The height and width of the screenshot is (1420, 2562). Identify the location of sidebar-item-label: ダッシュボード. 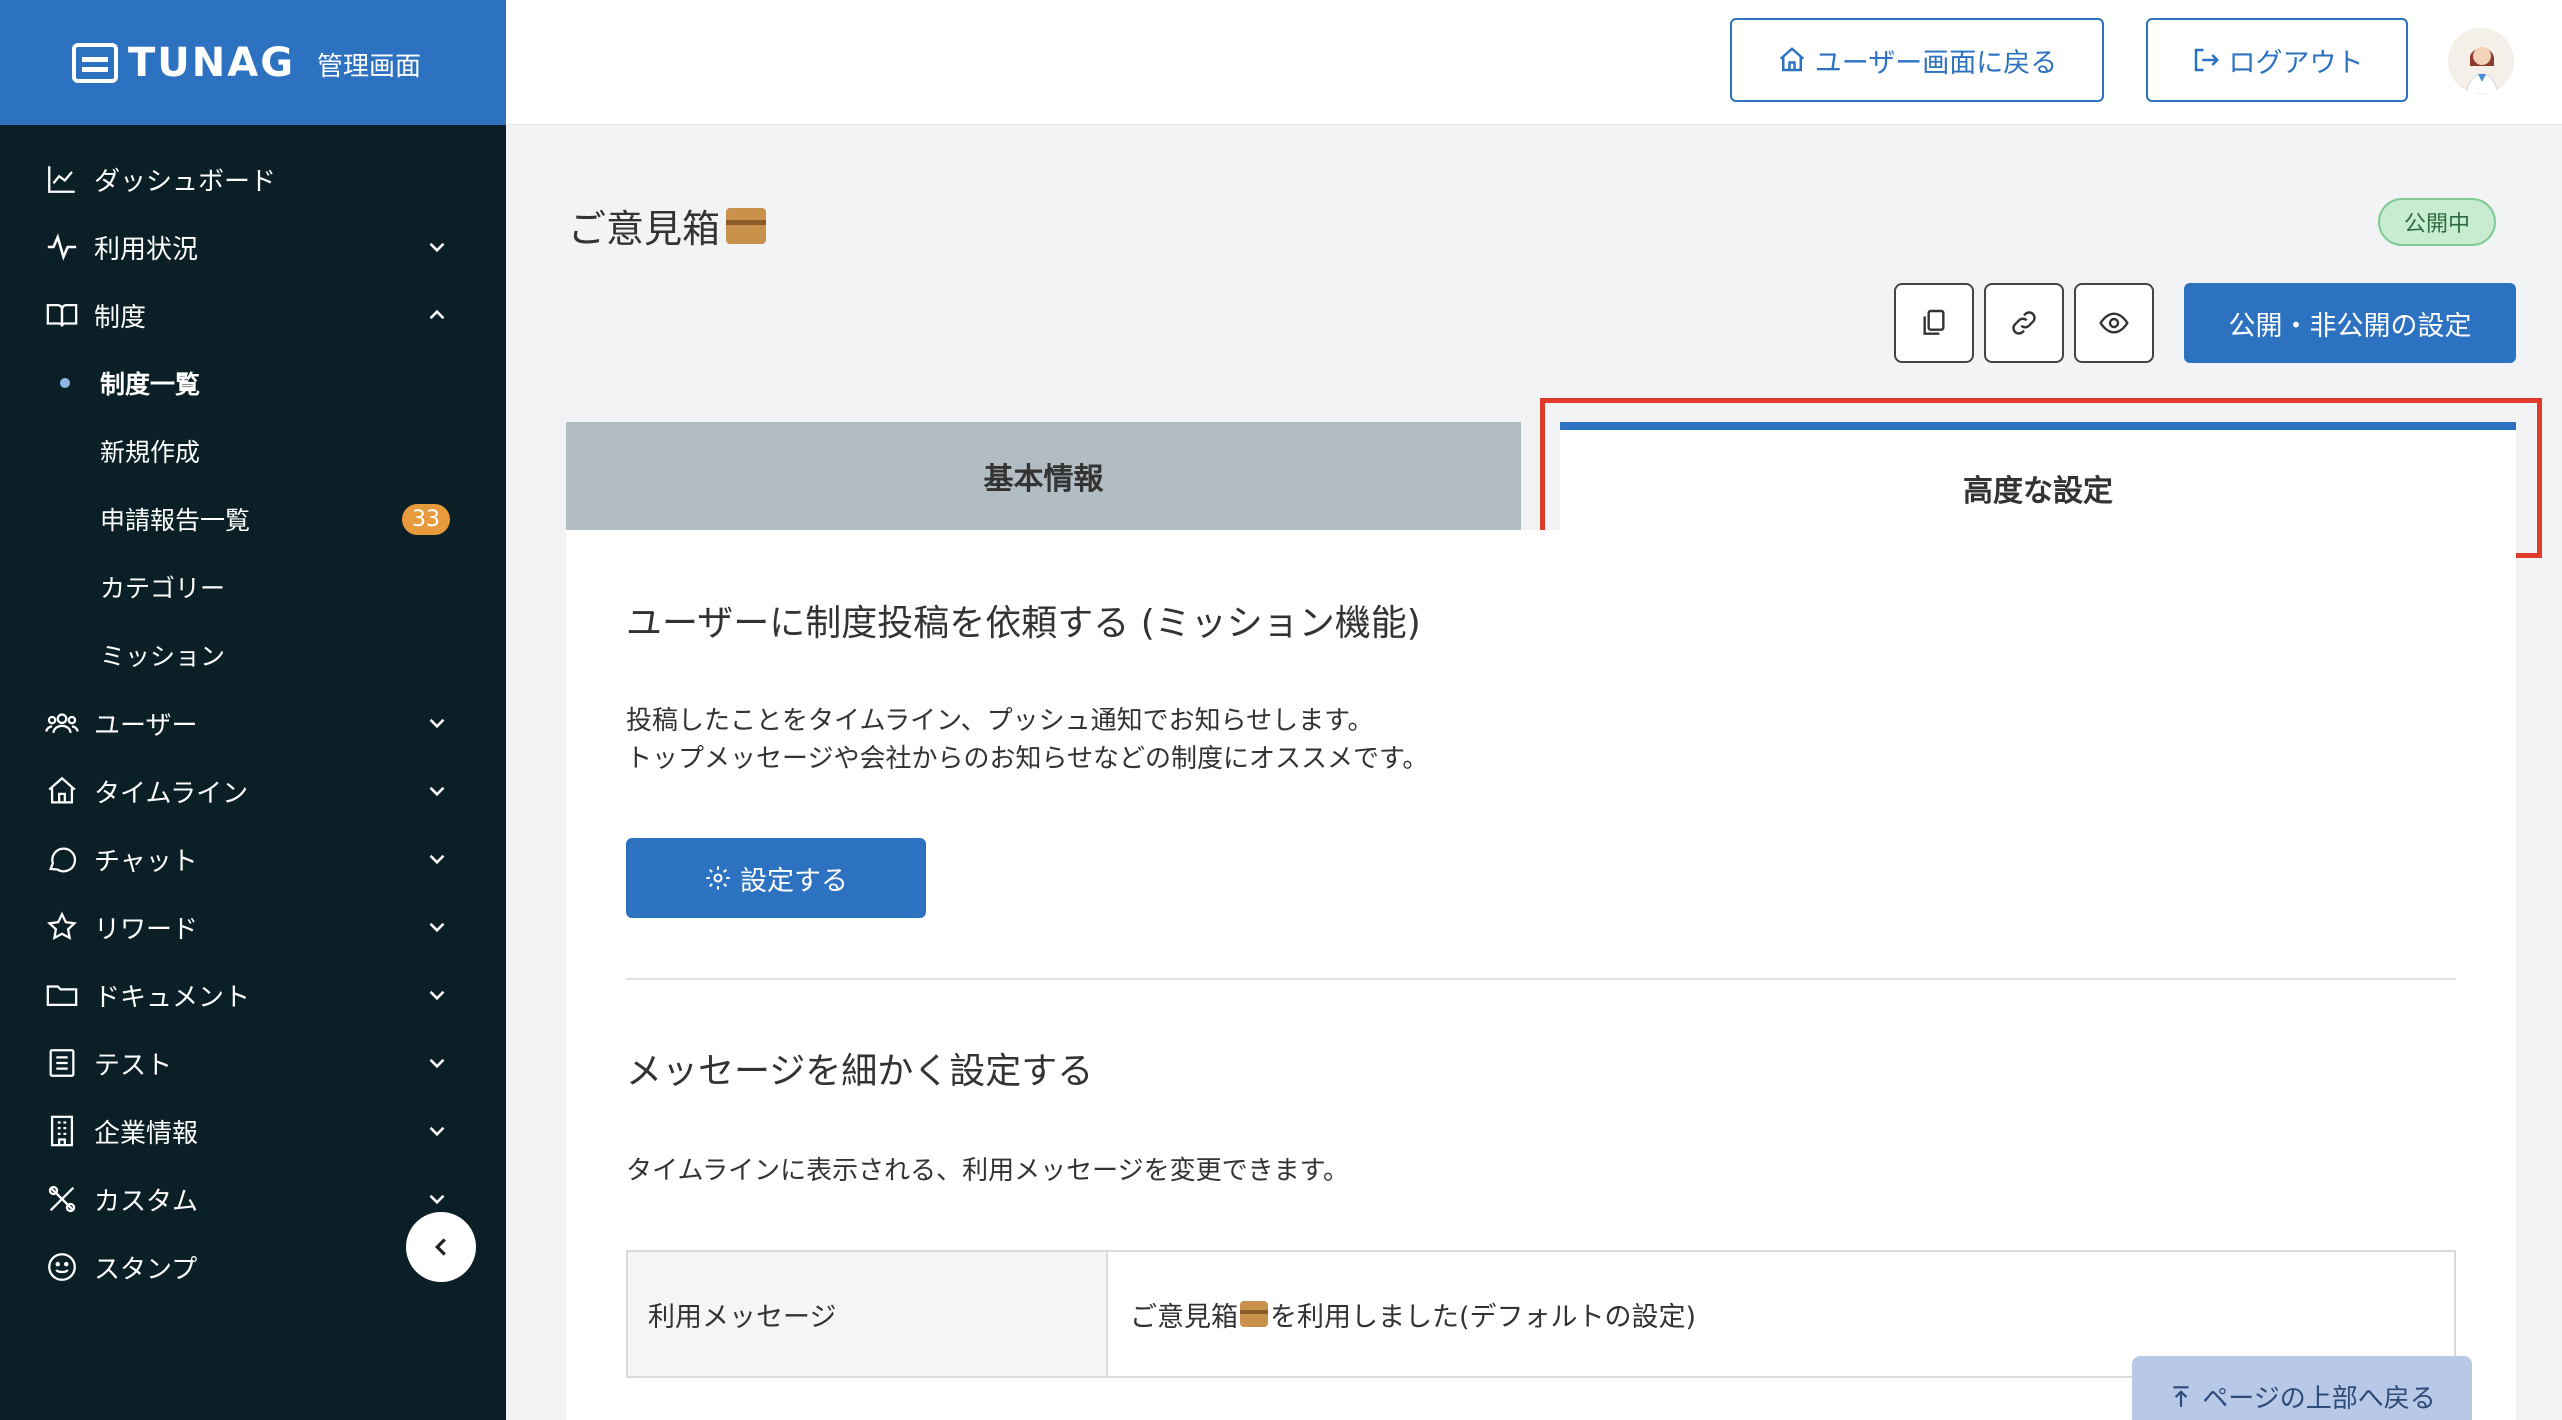
(185, 181).